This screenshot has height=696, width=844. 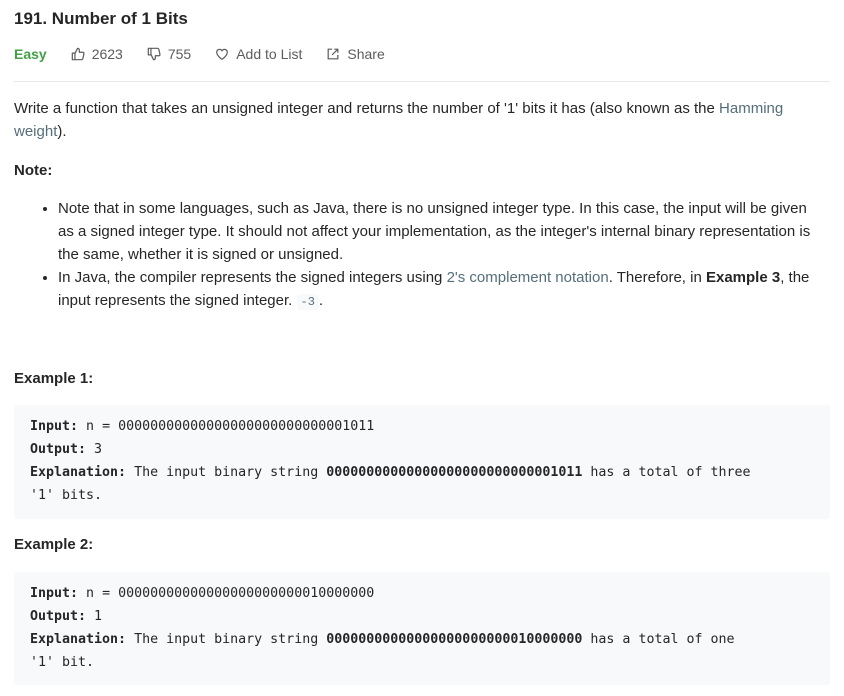 What do you see at coordinates (333, 54) in the screenshot?
I see `share-icon` at bounding box center [333, 54].